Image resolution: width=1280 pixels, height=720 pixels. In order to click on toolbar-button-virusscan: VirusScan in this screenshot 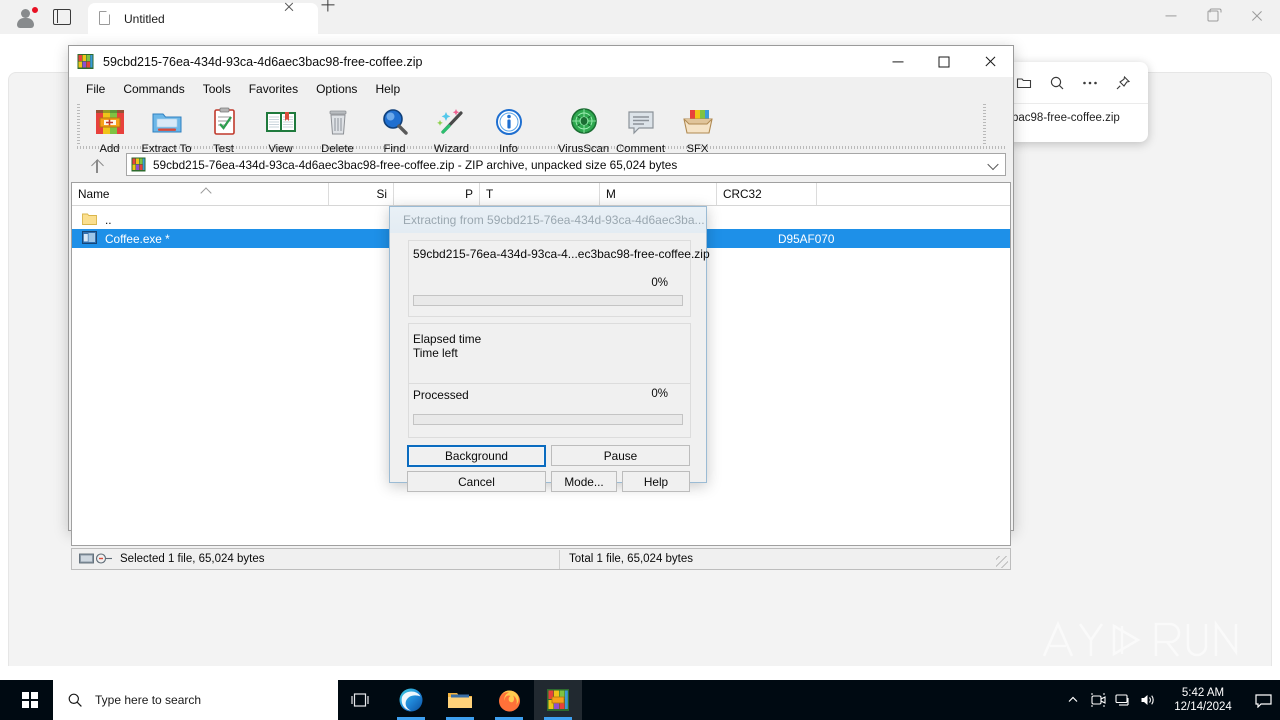, I will do `click(583, 128)`.